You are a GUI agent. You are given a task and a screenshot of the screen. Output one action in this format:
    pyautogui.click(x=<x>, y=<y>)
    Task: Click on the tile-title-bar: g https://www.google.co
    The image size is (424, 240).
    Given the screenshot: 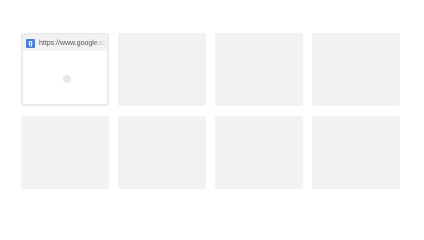 What is the action you would take?
    pyautogui.click(x=65, y=43)
    